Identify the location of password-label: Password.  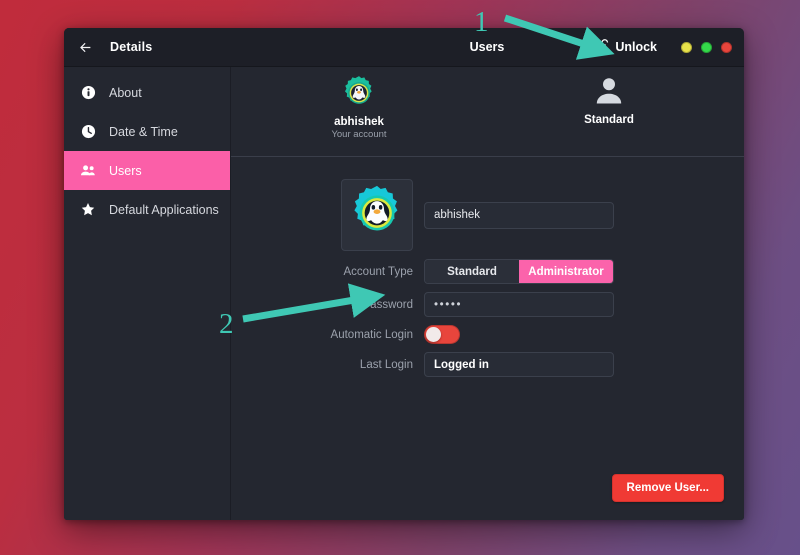
(388, 304).